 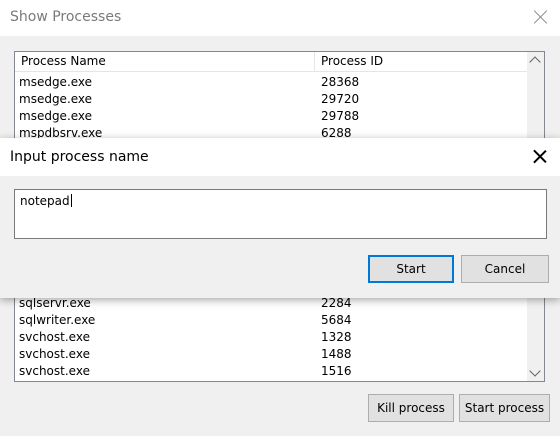 I want to click on process-id: 29788, so click(x=340, y=116).